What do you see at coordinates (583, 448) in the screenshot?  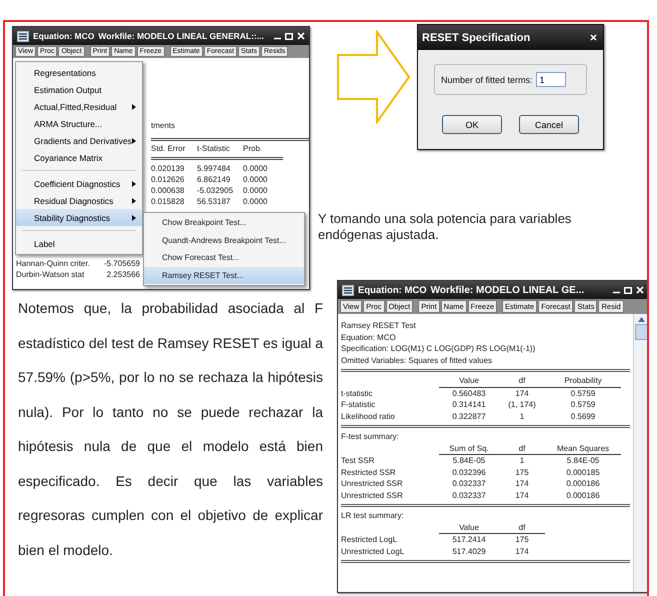 I see `column-header: Mean Squares` at bounding box center [583, 448].